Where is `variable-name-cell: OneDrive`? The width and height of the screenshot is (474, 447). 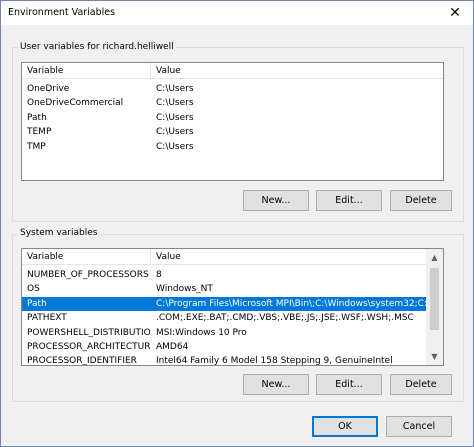 variable-name-cell: OneDrive is located at coordinates (48, 89).